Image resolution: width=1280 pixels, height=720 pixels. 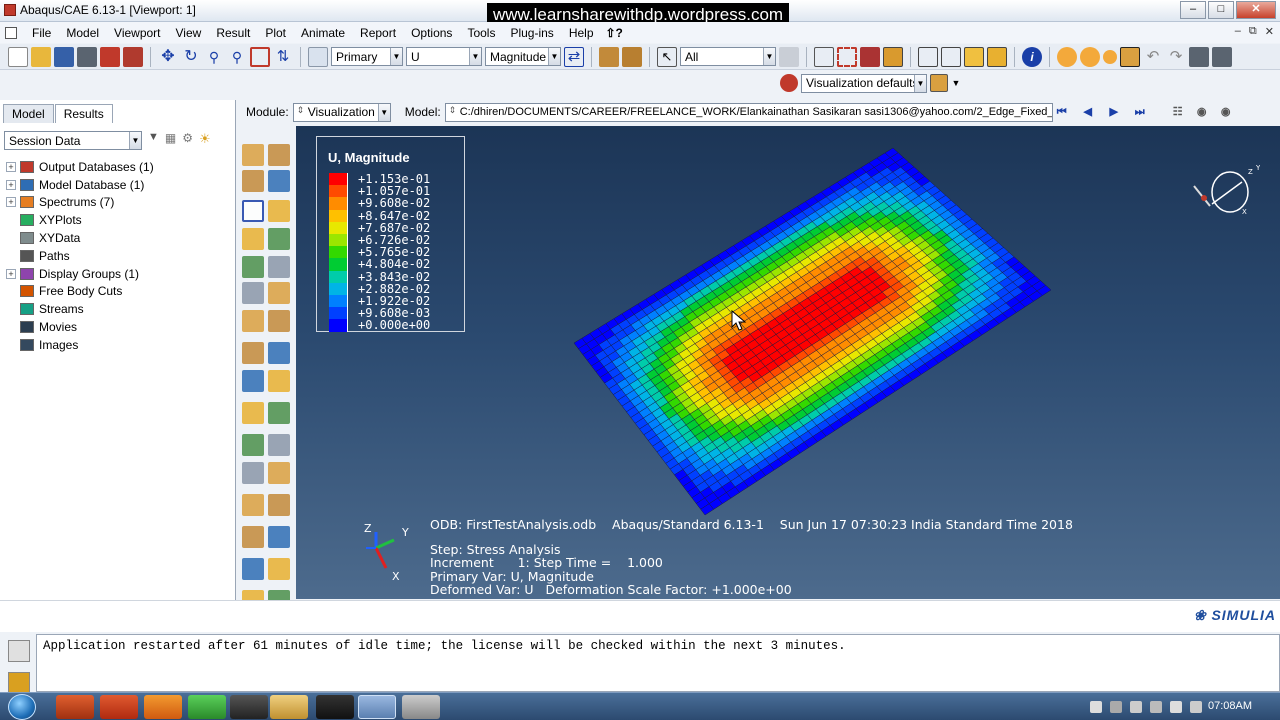 I want to click on menu-help: Help, so click(x=582, y=33).